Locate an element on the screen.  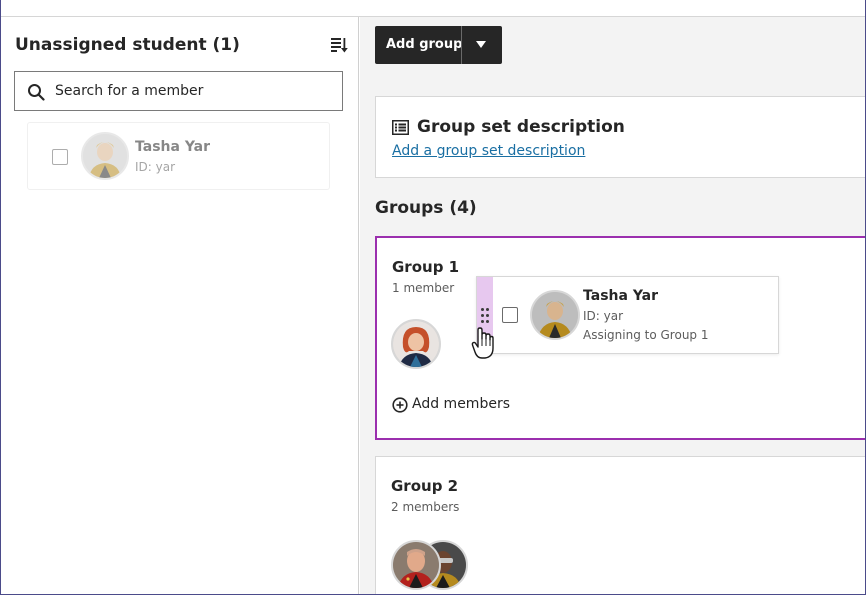
add-circle-icon is located at coordinates (400, 405).